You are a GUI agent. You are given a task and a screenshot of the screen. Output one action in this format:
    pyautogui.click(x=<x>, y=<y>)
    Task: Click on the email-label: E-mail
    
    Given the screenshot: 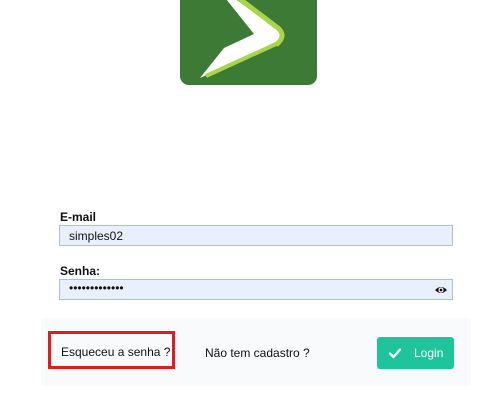 What is the action you would take?
    pyautogui.click(x=78, y=217)
    